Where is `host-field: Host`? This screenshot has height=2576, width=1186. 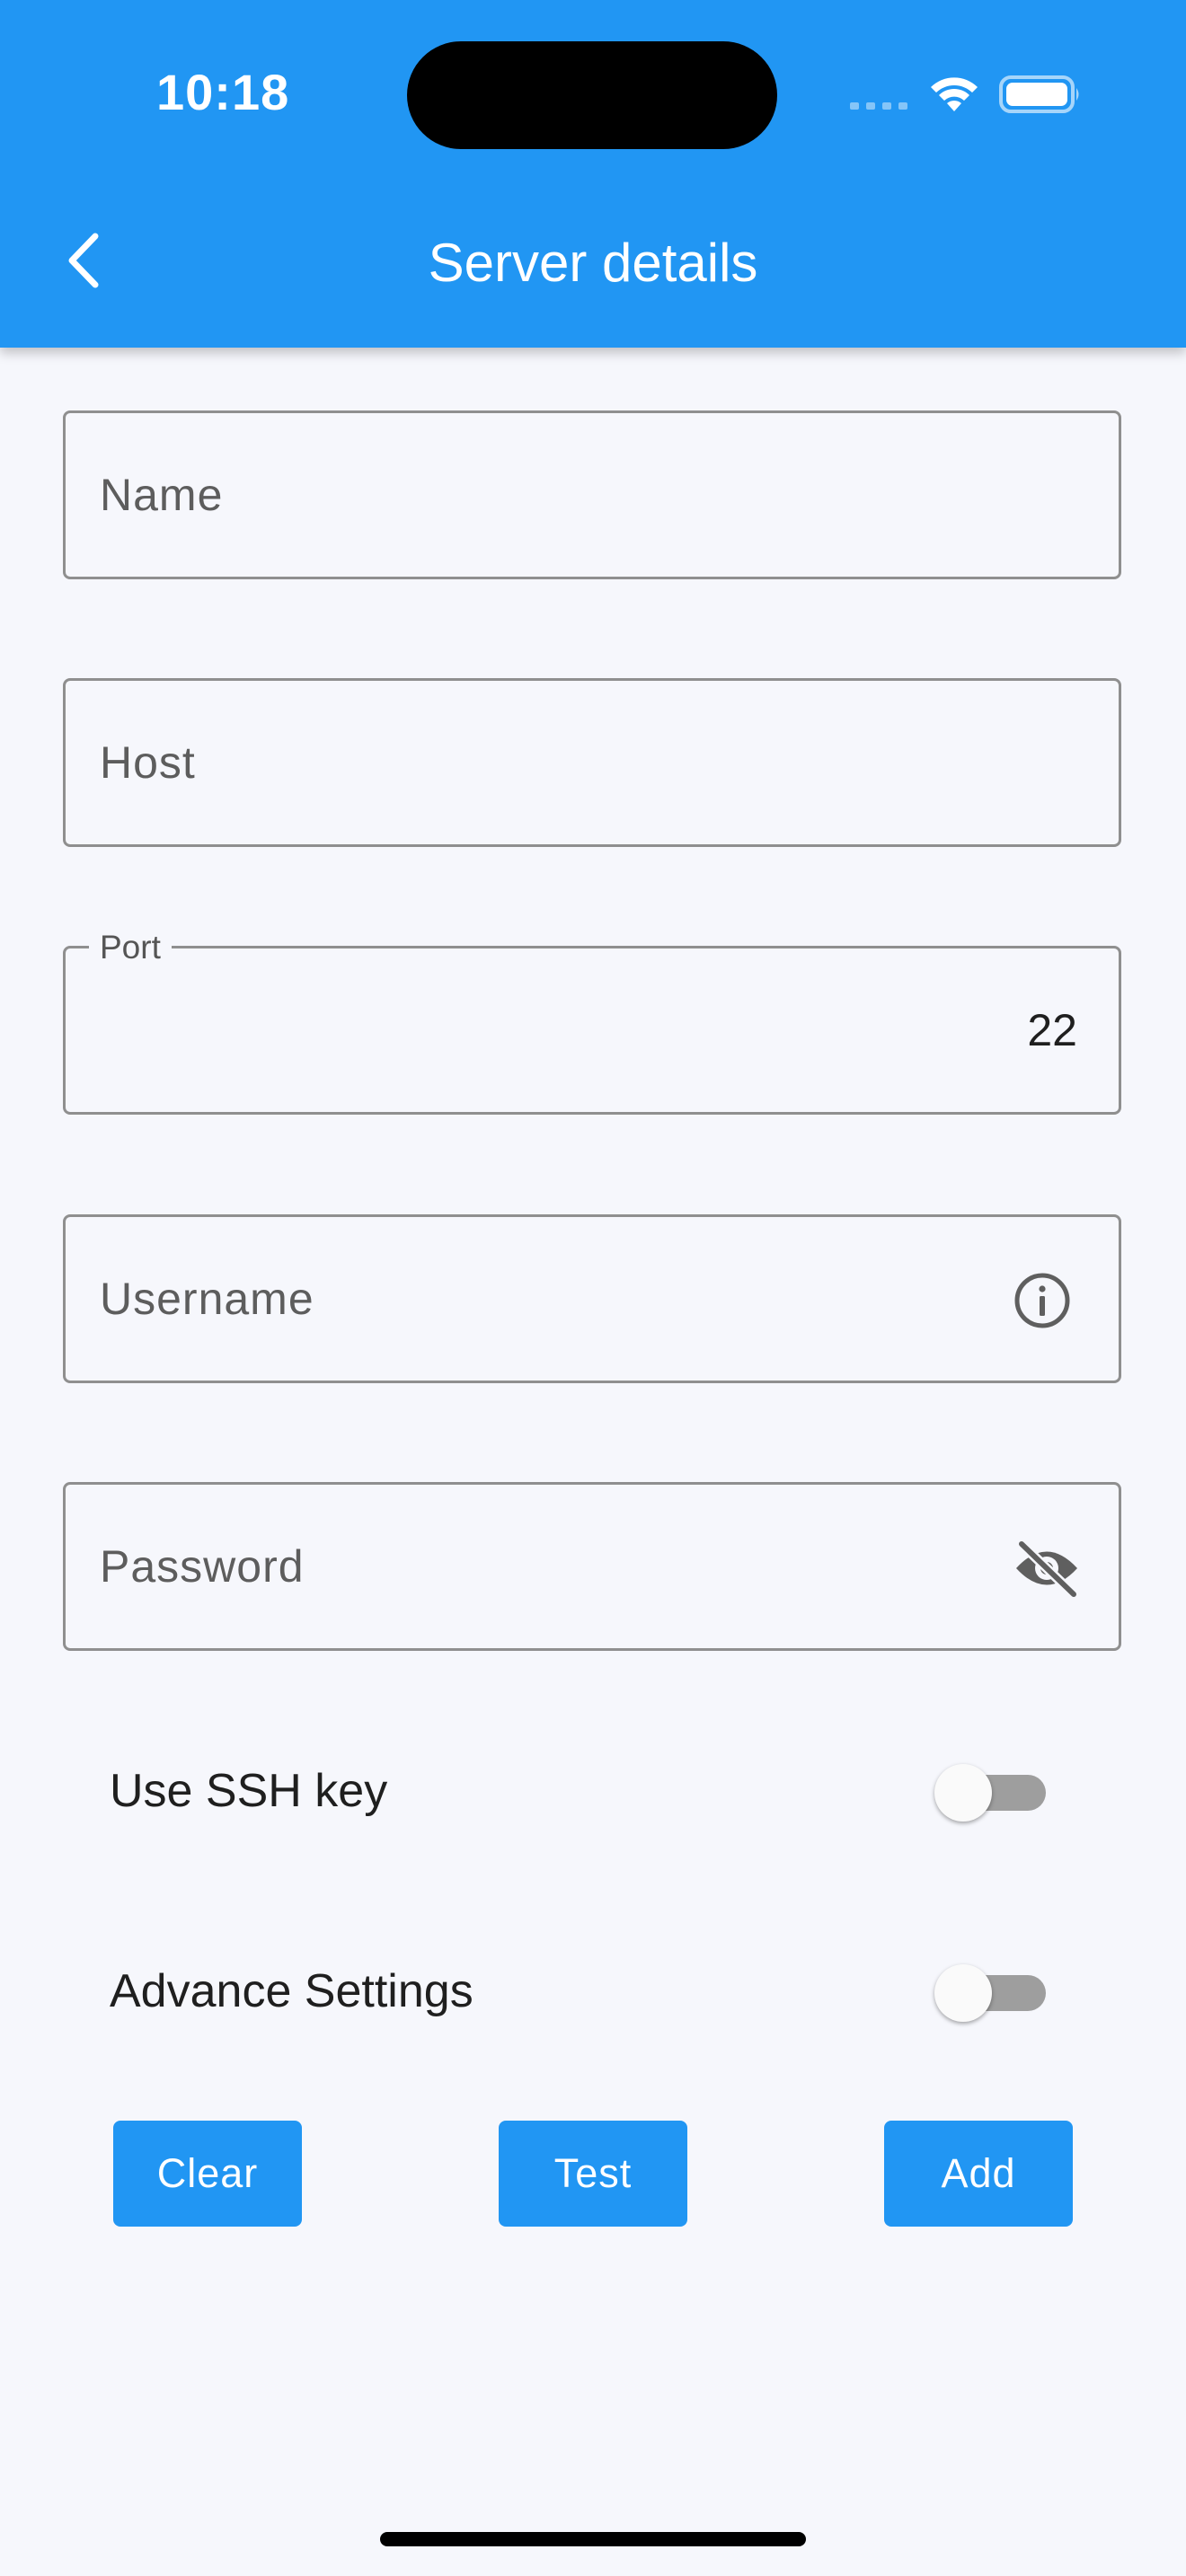 host-field: Host is located at coordinates (592, 762).